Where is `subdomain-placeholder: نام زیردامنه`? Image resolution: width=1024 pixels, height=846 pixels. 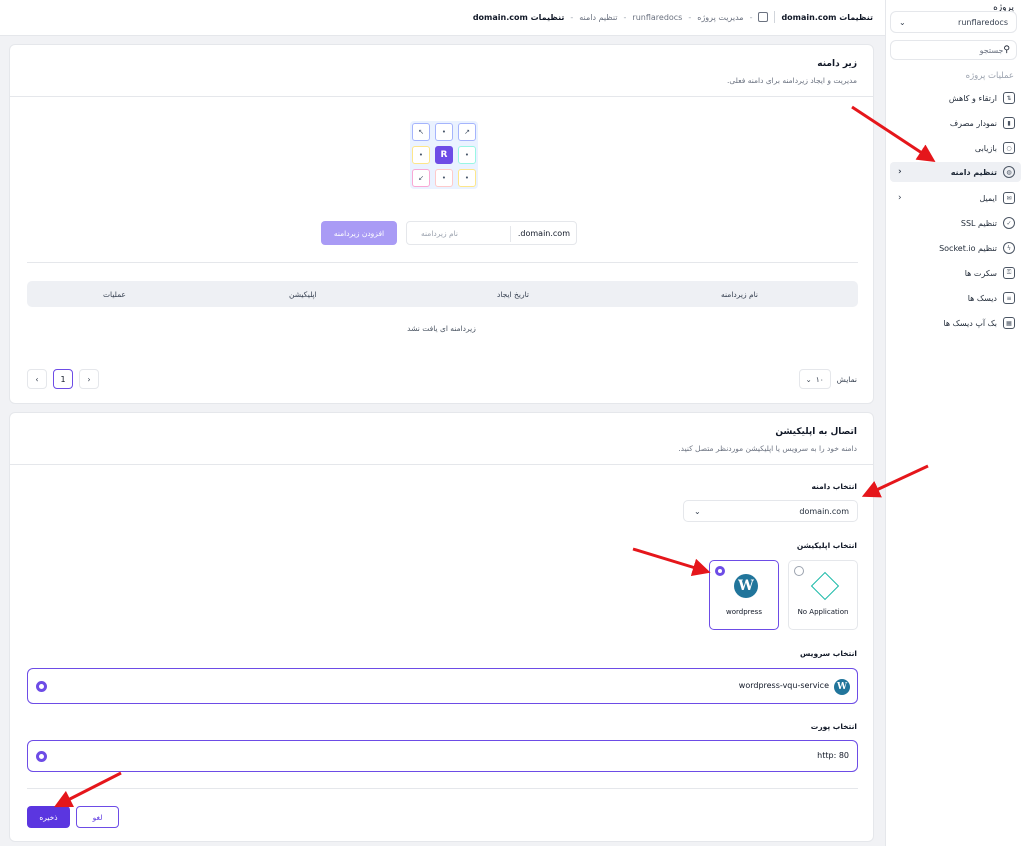
subdomain-placeholder: نام زیردامنه is located at coordinates (439, 233).